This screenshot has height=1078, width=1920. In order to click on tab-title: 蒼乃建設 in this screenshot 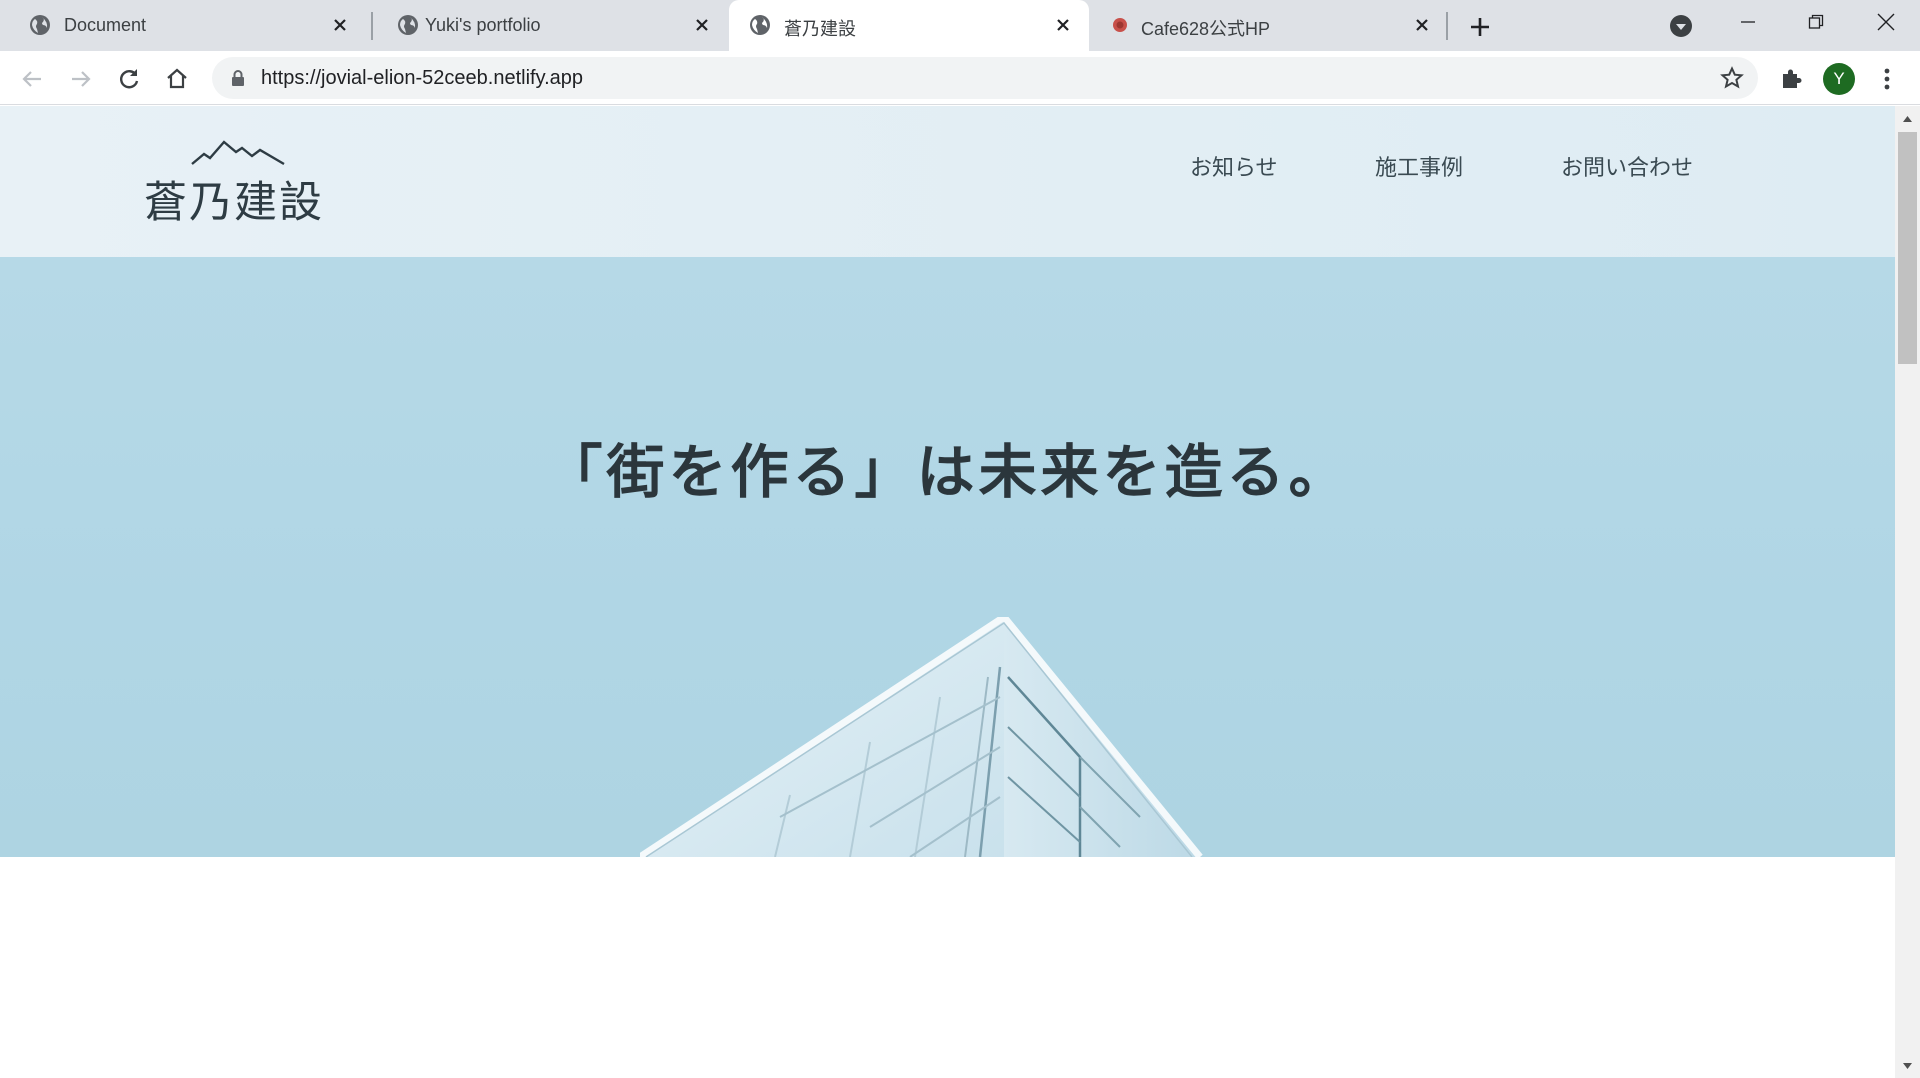, I will do `click(820, 29)`.